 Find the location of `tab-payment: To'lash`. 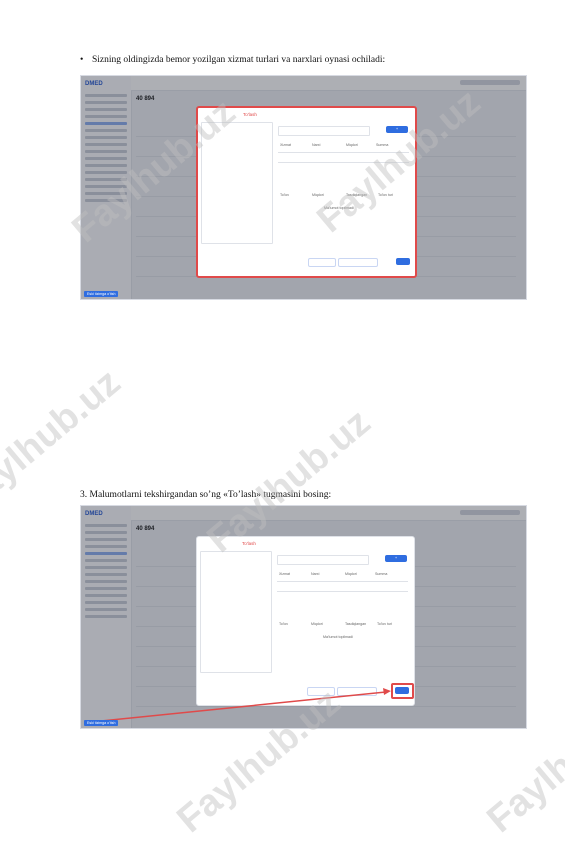

tab-payment: To'lash is located at coordinates (250, 114).